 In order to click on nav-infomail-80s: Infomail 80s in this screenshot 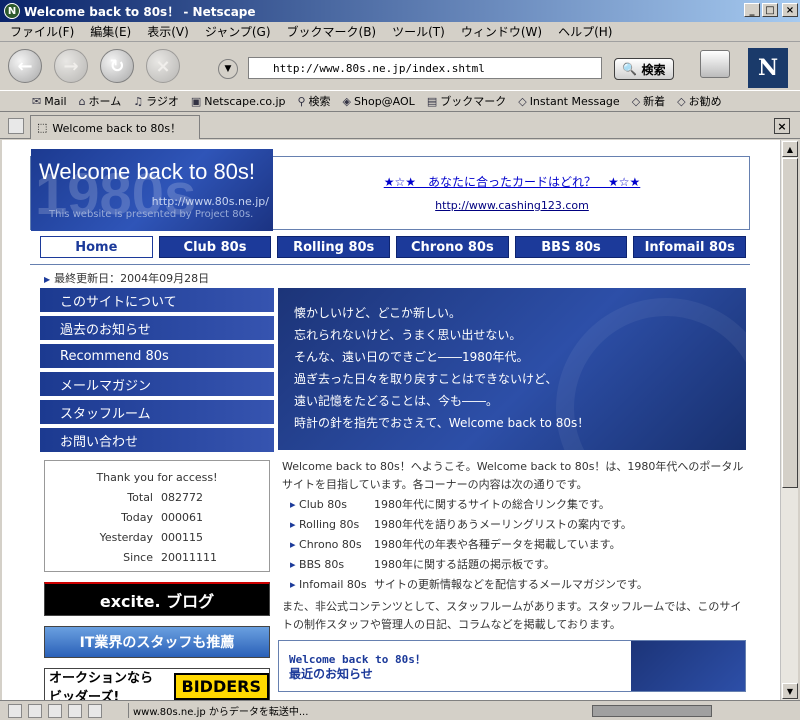, I will do `click(690, 247)`.